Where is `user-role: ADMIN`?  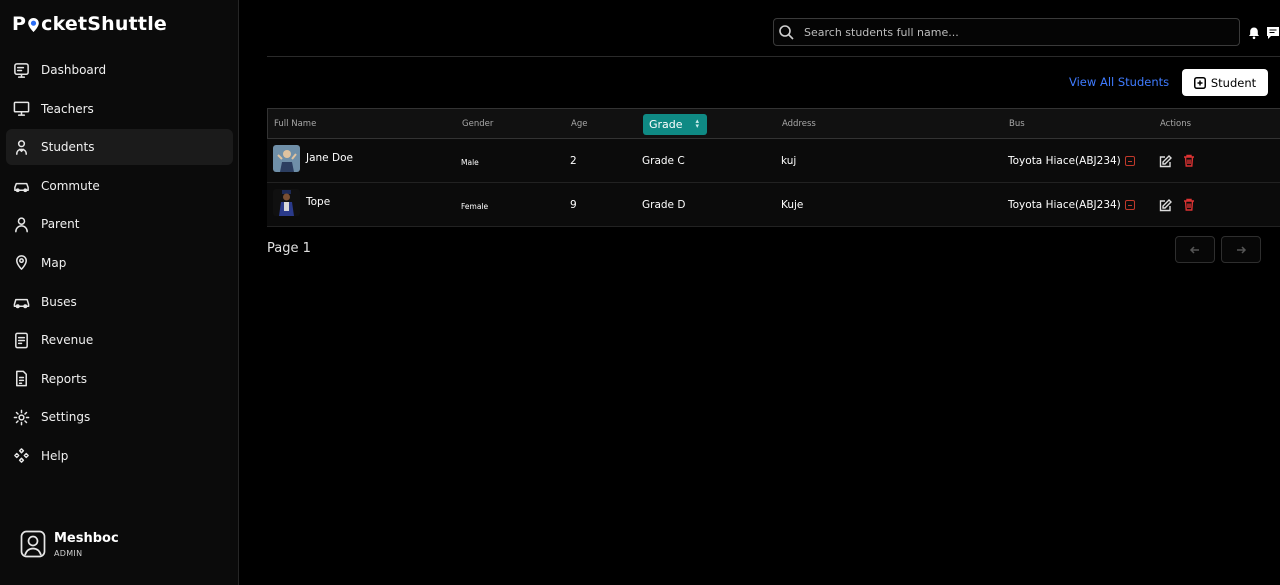
user-role: ADMIN is located at coordinates (68, 553).